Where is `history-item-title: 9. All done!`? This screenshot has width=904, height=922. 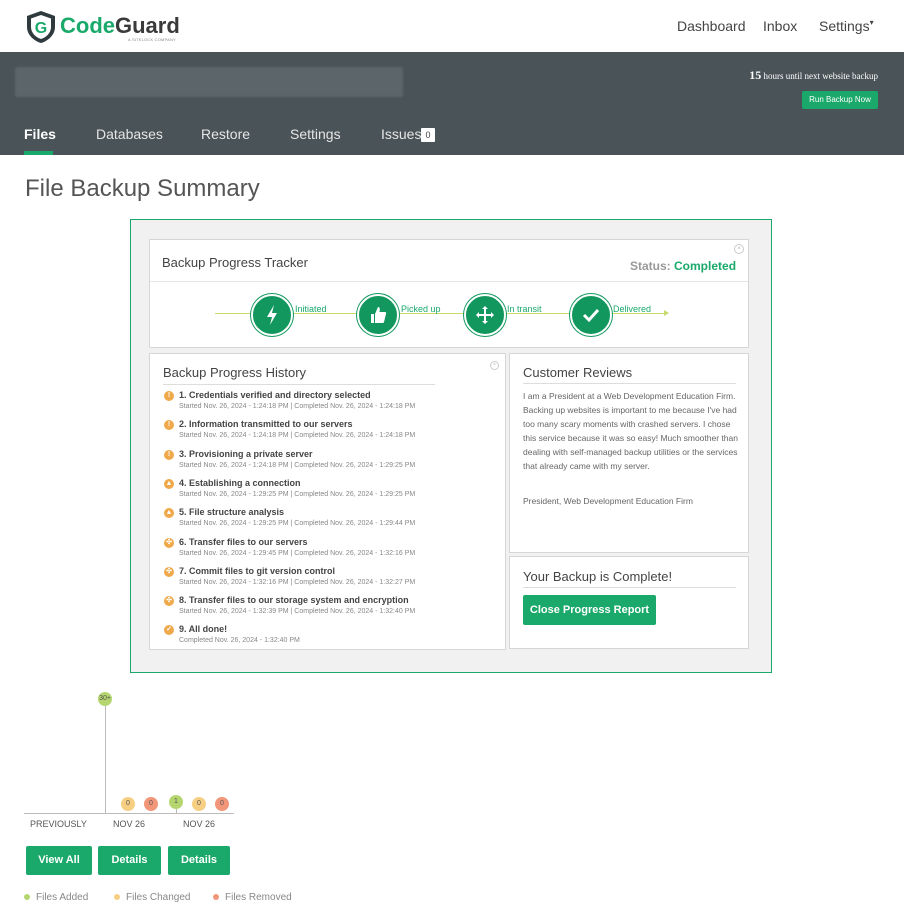 history-item-title: 9. All done! is located at coordinates (203, 629).